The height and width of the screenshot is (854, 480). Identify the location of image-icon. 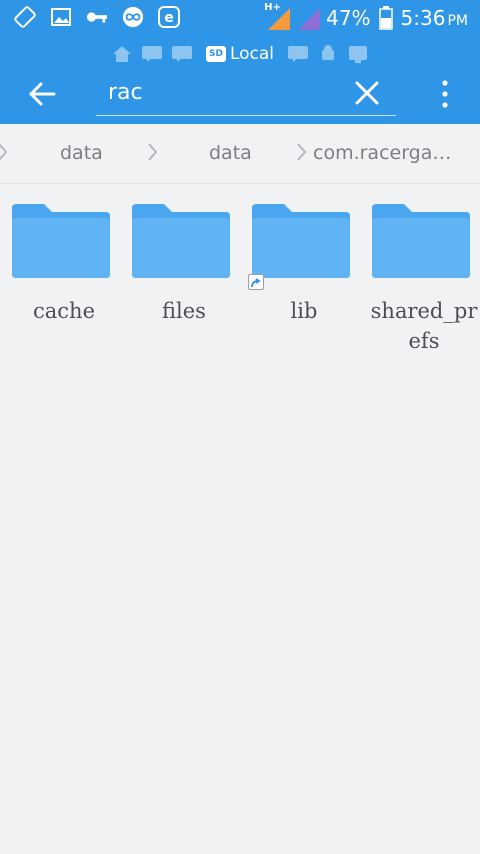
(61, 17).